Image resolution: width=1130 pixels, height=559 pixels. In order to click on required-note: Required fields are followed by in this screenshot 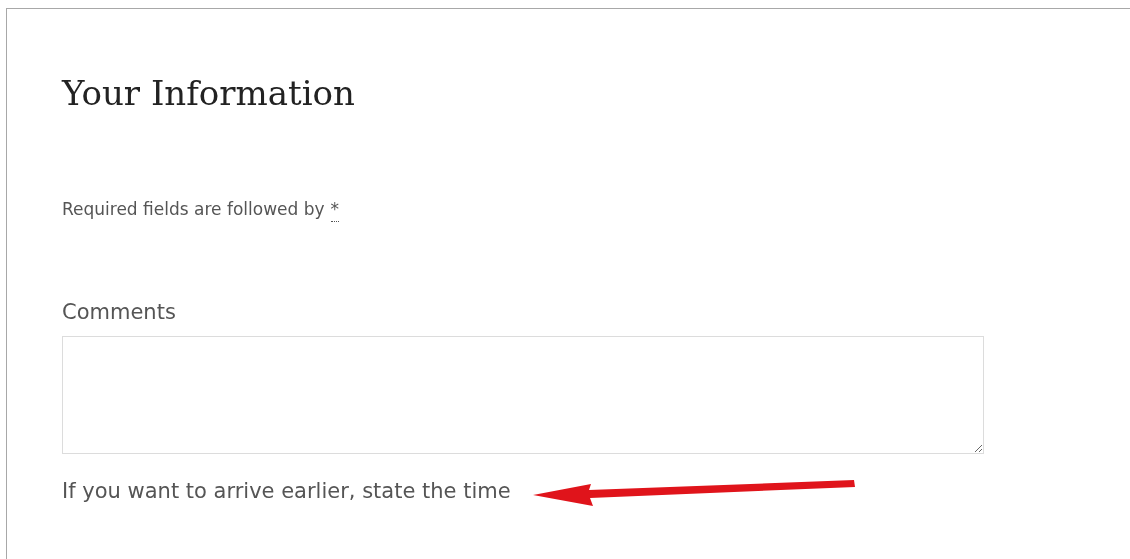, I will do `click(193, 209)`.